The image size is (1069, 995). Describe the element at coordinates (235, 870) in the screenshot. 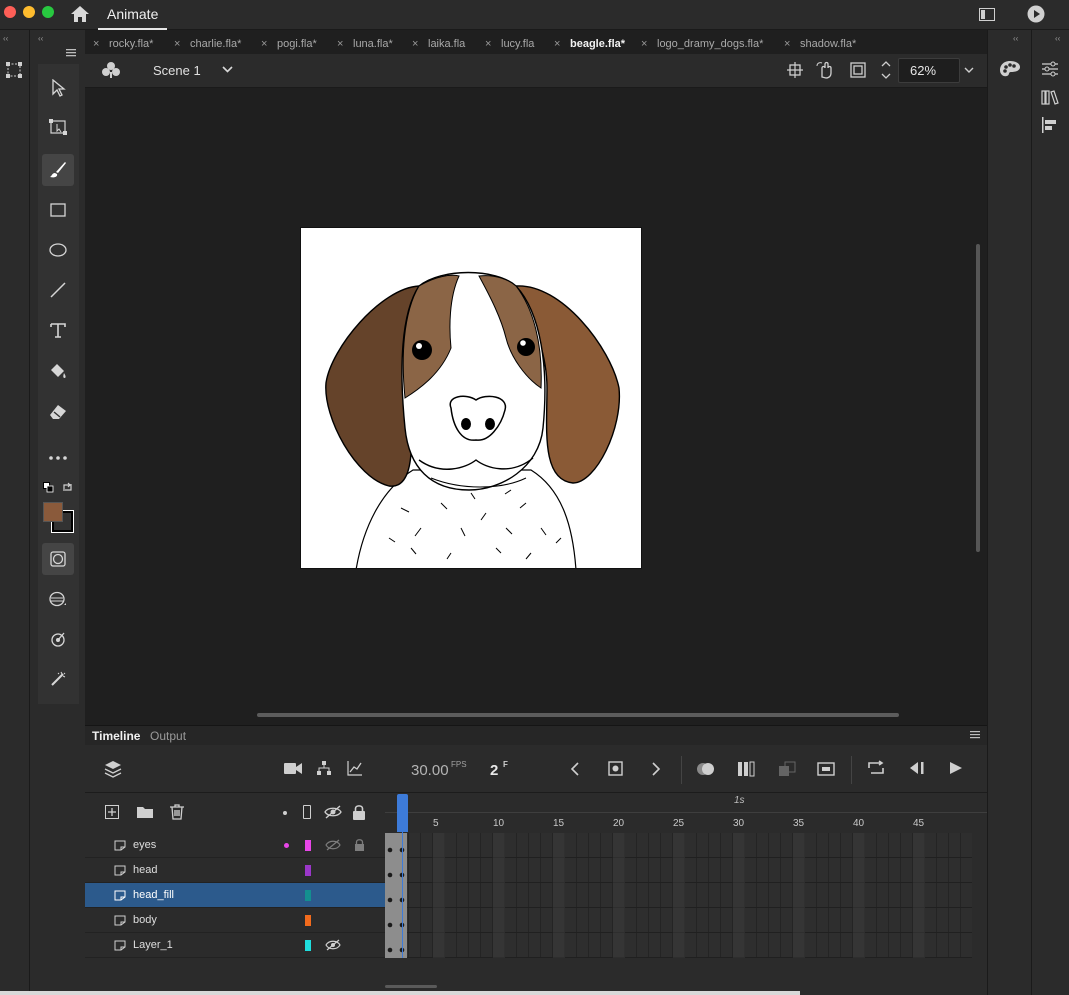

I see `layer-row-head: head` at that location.